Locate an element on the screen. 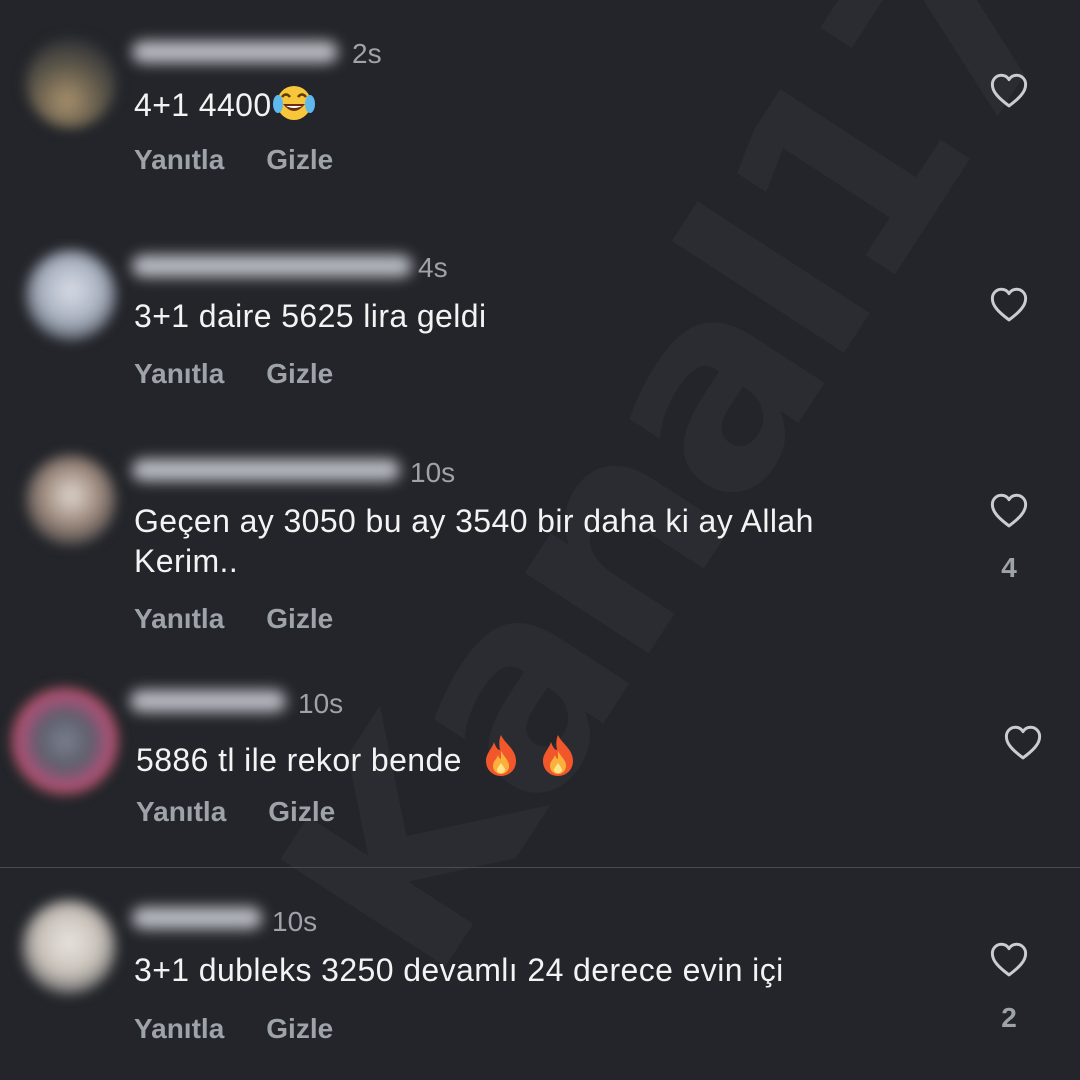 Image resolution: width=1080 pixels, height=1080 pixels. comment-time: 2s is located at coordinates (367, 53).